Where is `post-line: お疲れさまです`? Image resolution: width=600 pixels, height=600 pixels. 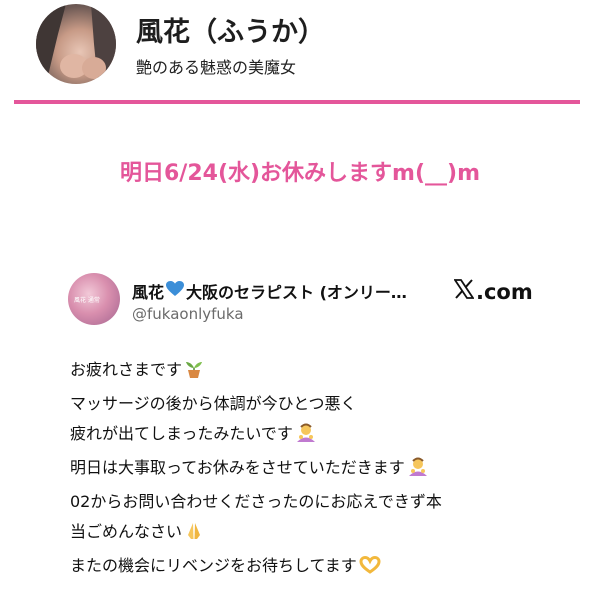
post-line: お疲れさまです is located at coordinates (320, 372).